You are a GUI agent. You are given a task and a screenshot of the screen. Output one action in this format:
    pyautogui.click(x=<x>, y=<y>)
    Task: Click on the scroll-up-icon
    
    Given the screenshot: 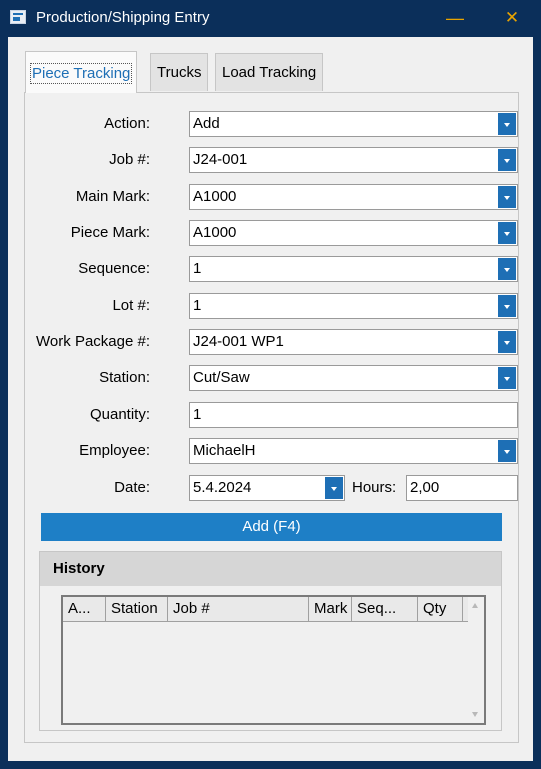 What is the action you would take?
    pyautogui.click(x=475, y=605)
    